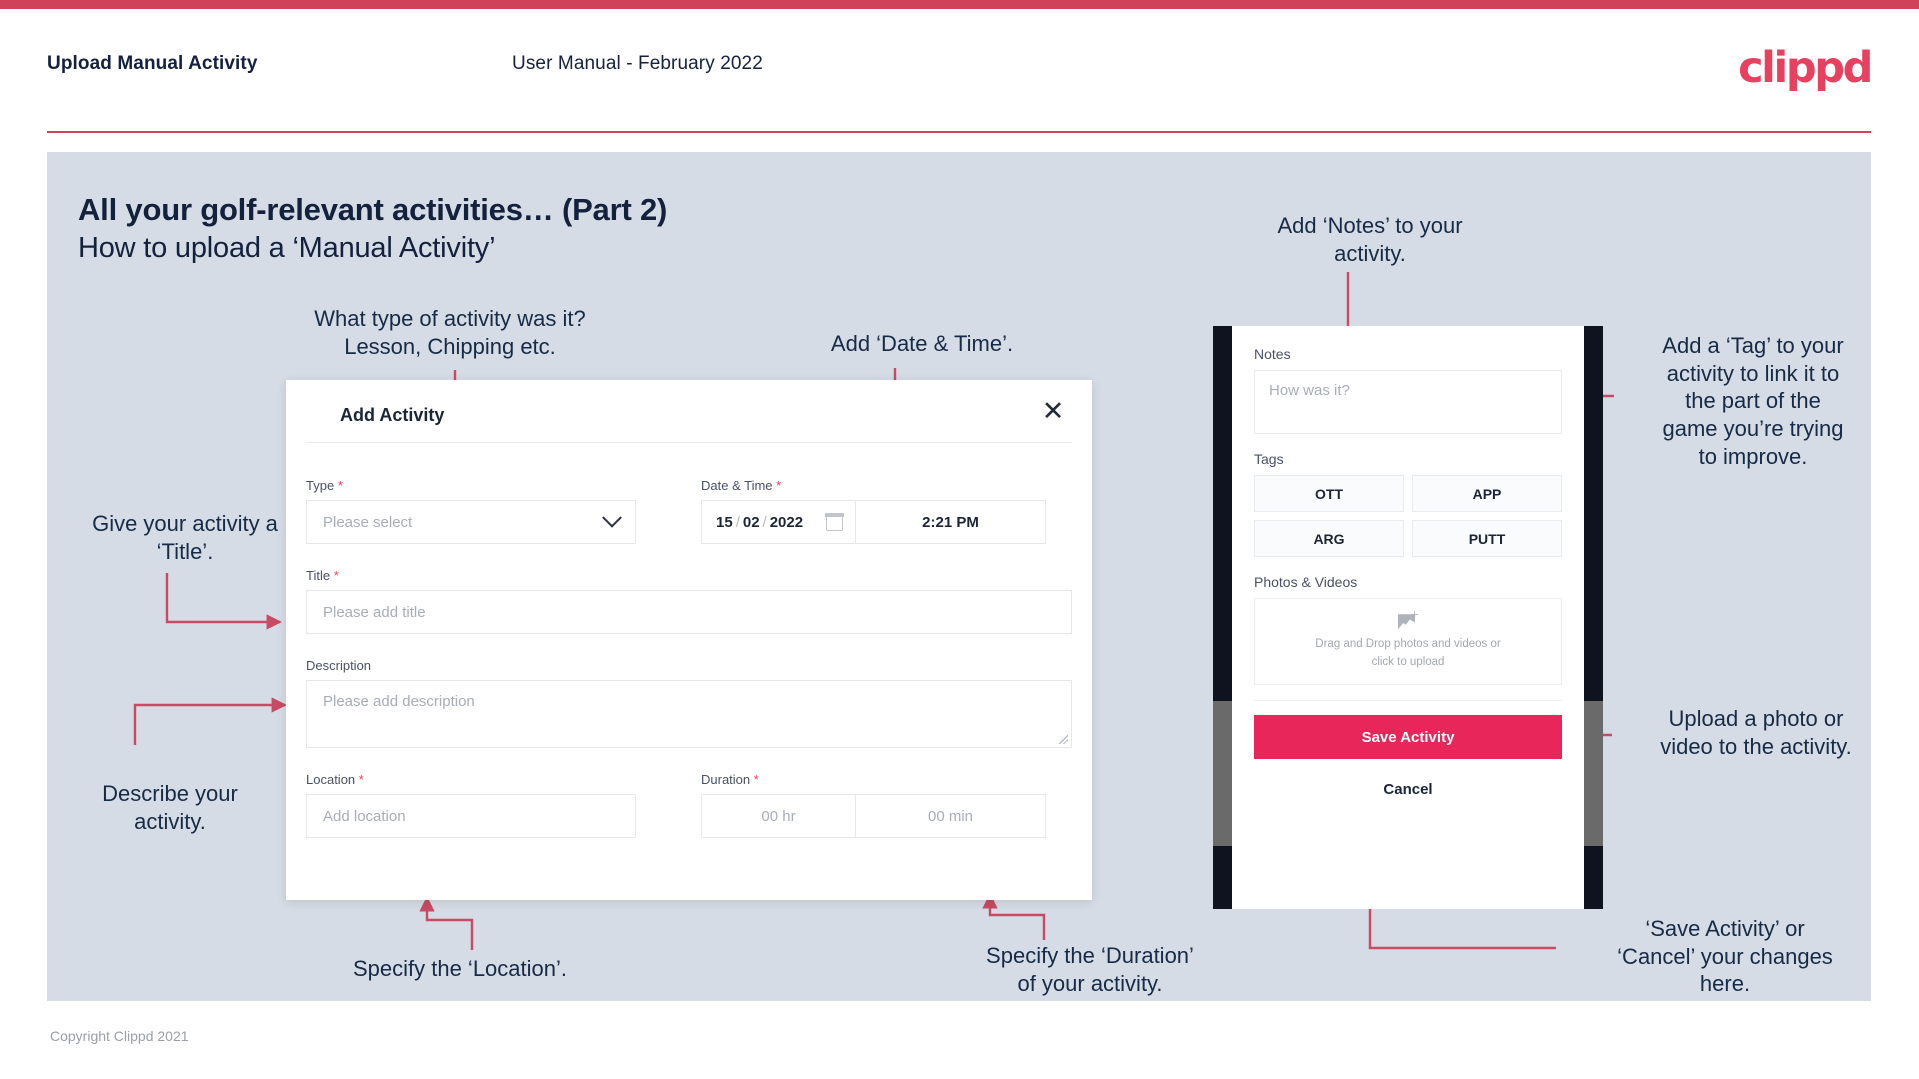  Describe the element at coordinates (637, 63) in the screenshot. I see `page-subtitle: User Manual - February 2022` at that location.